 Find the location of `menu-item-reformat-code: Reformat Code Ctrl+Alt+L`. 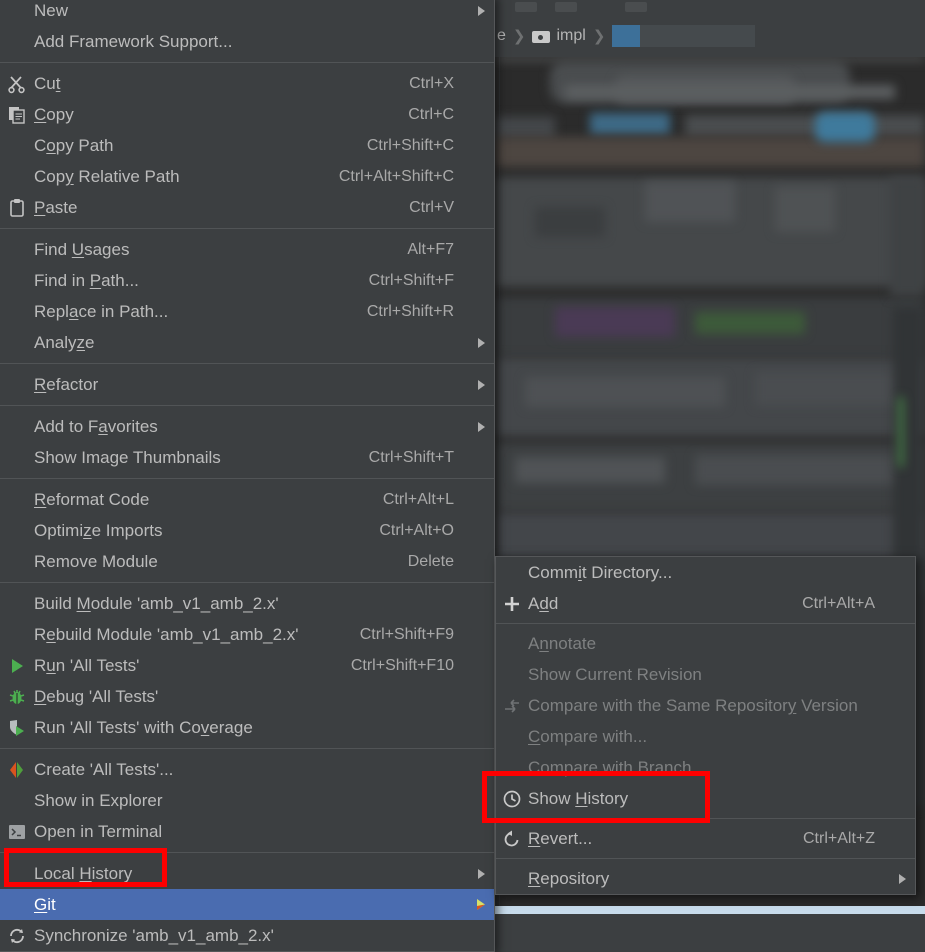

menu-item-reformat-code: Reformat Code Ctrl+Alt+L is located at coordinates (247, 499).